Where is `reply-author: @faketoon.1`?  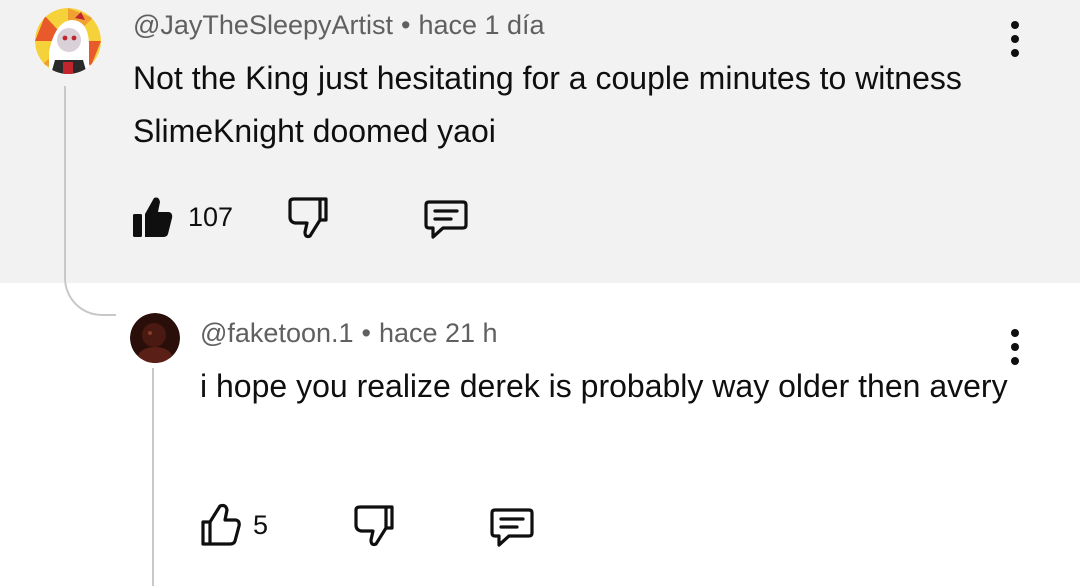 reply-author: @faketoon.1 is located at coordinates (277, 333).